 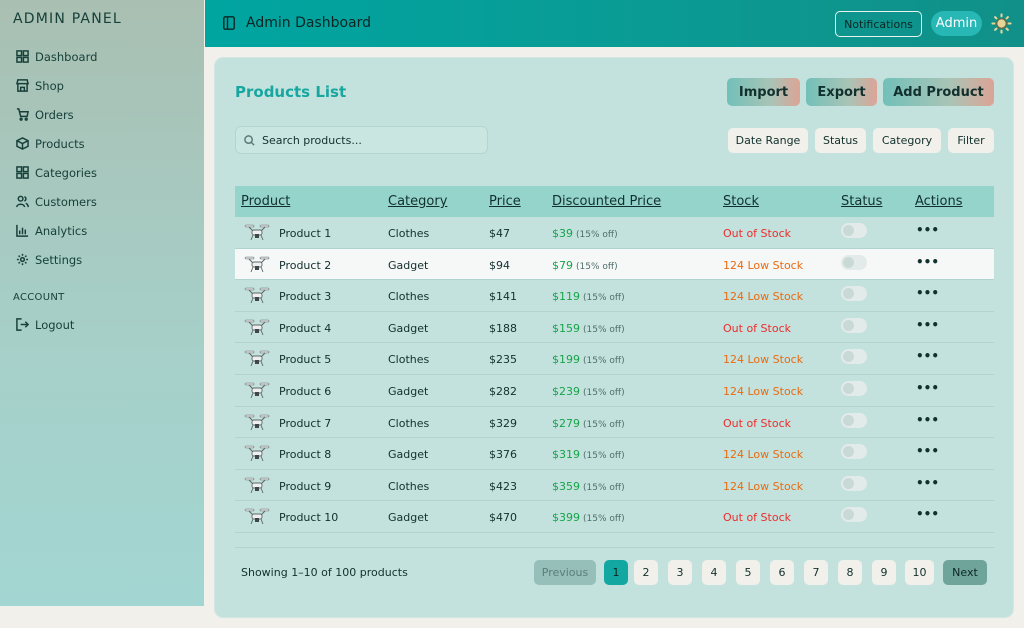 What do you see at coordinates (67, 19) in the screenshot?
I see `brand-title: ADMIN PANEL` at bounding box center [67, 19].